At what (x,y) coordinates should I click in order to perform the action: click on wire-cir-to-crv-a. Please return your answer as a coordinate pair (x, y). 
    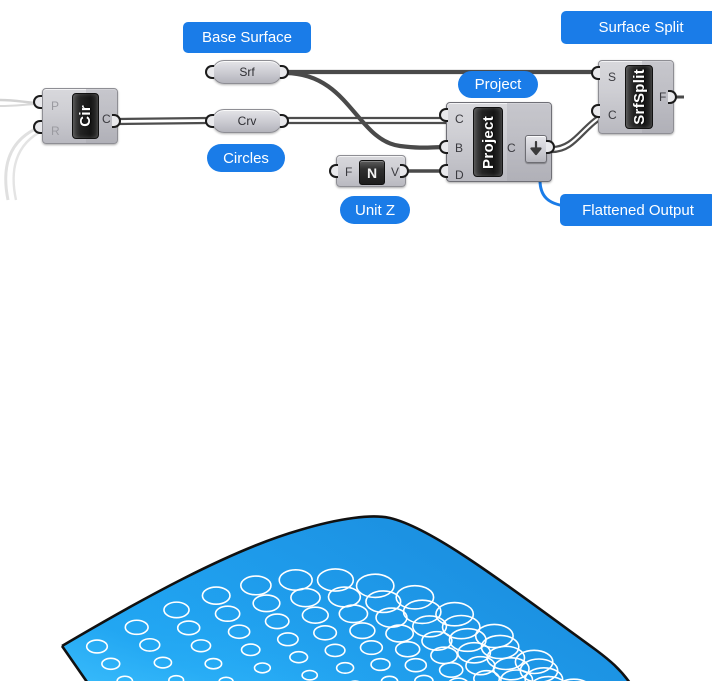
    Looking at the image, I should click on (163, 118).